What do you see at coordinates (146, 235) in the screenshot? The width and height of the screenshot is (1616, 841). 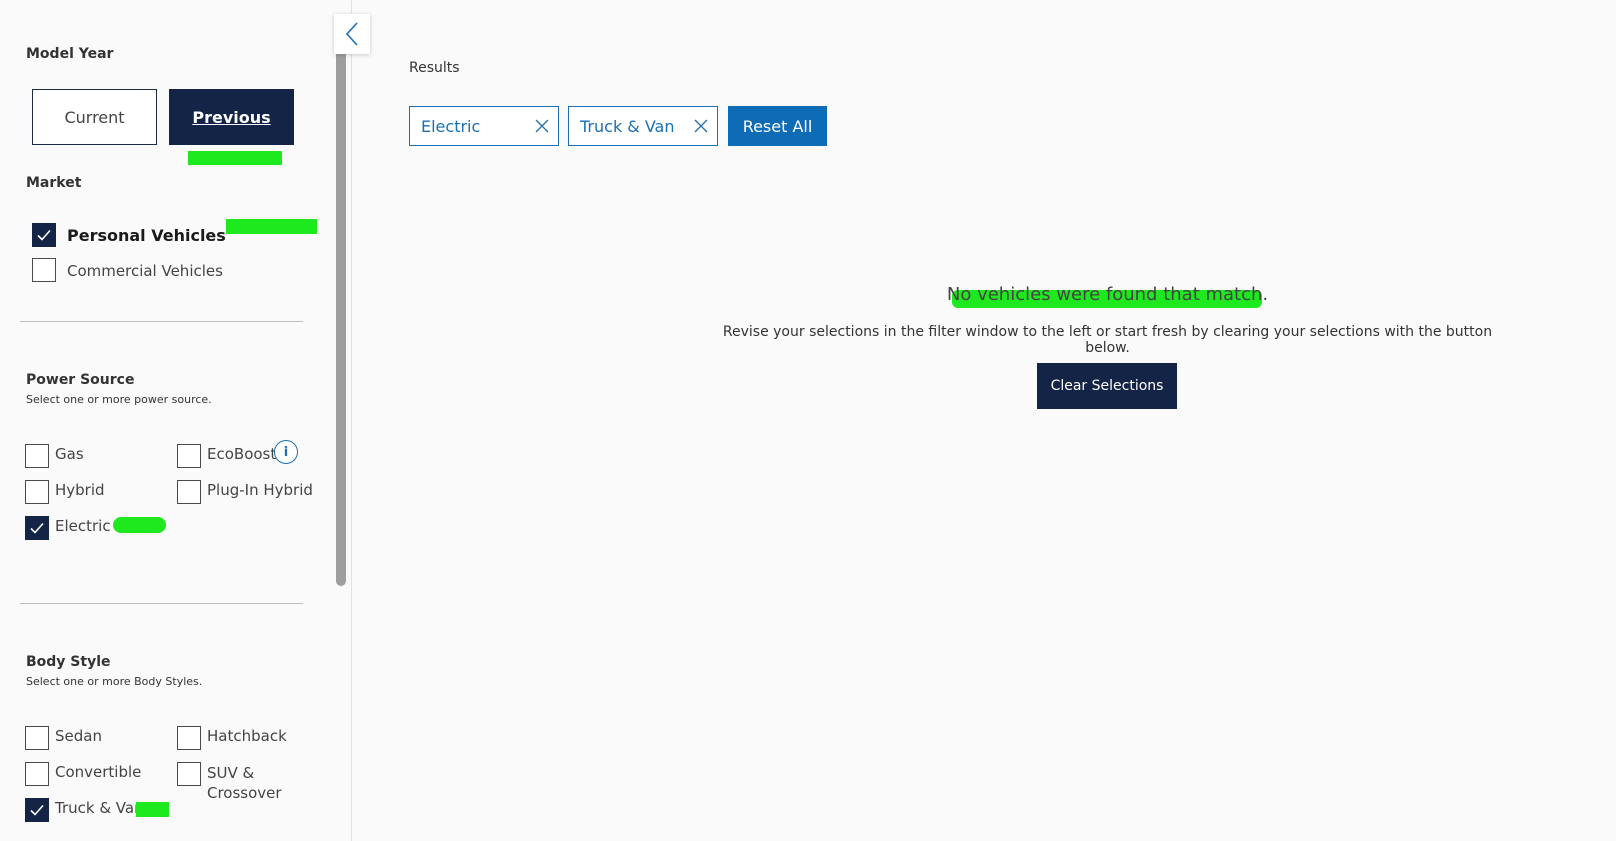 I see `personal-vehicles-label: Personal Vehicles` at bounding box center [146, 235].